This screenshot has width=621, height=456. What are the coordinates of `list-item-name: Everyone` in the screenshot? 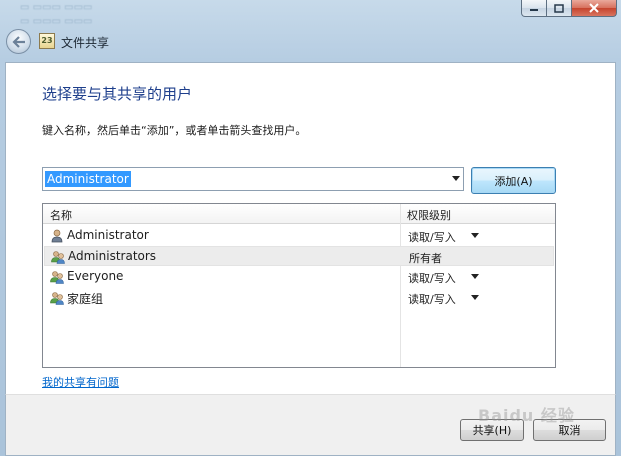 It's located at (95, 276).